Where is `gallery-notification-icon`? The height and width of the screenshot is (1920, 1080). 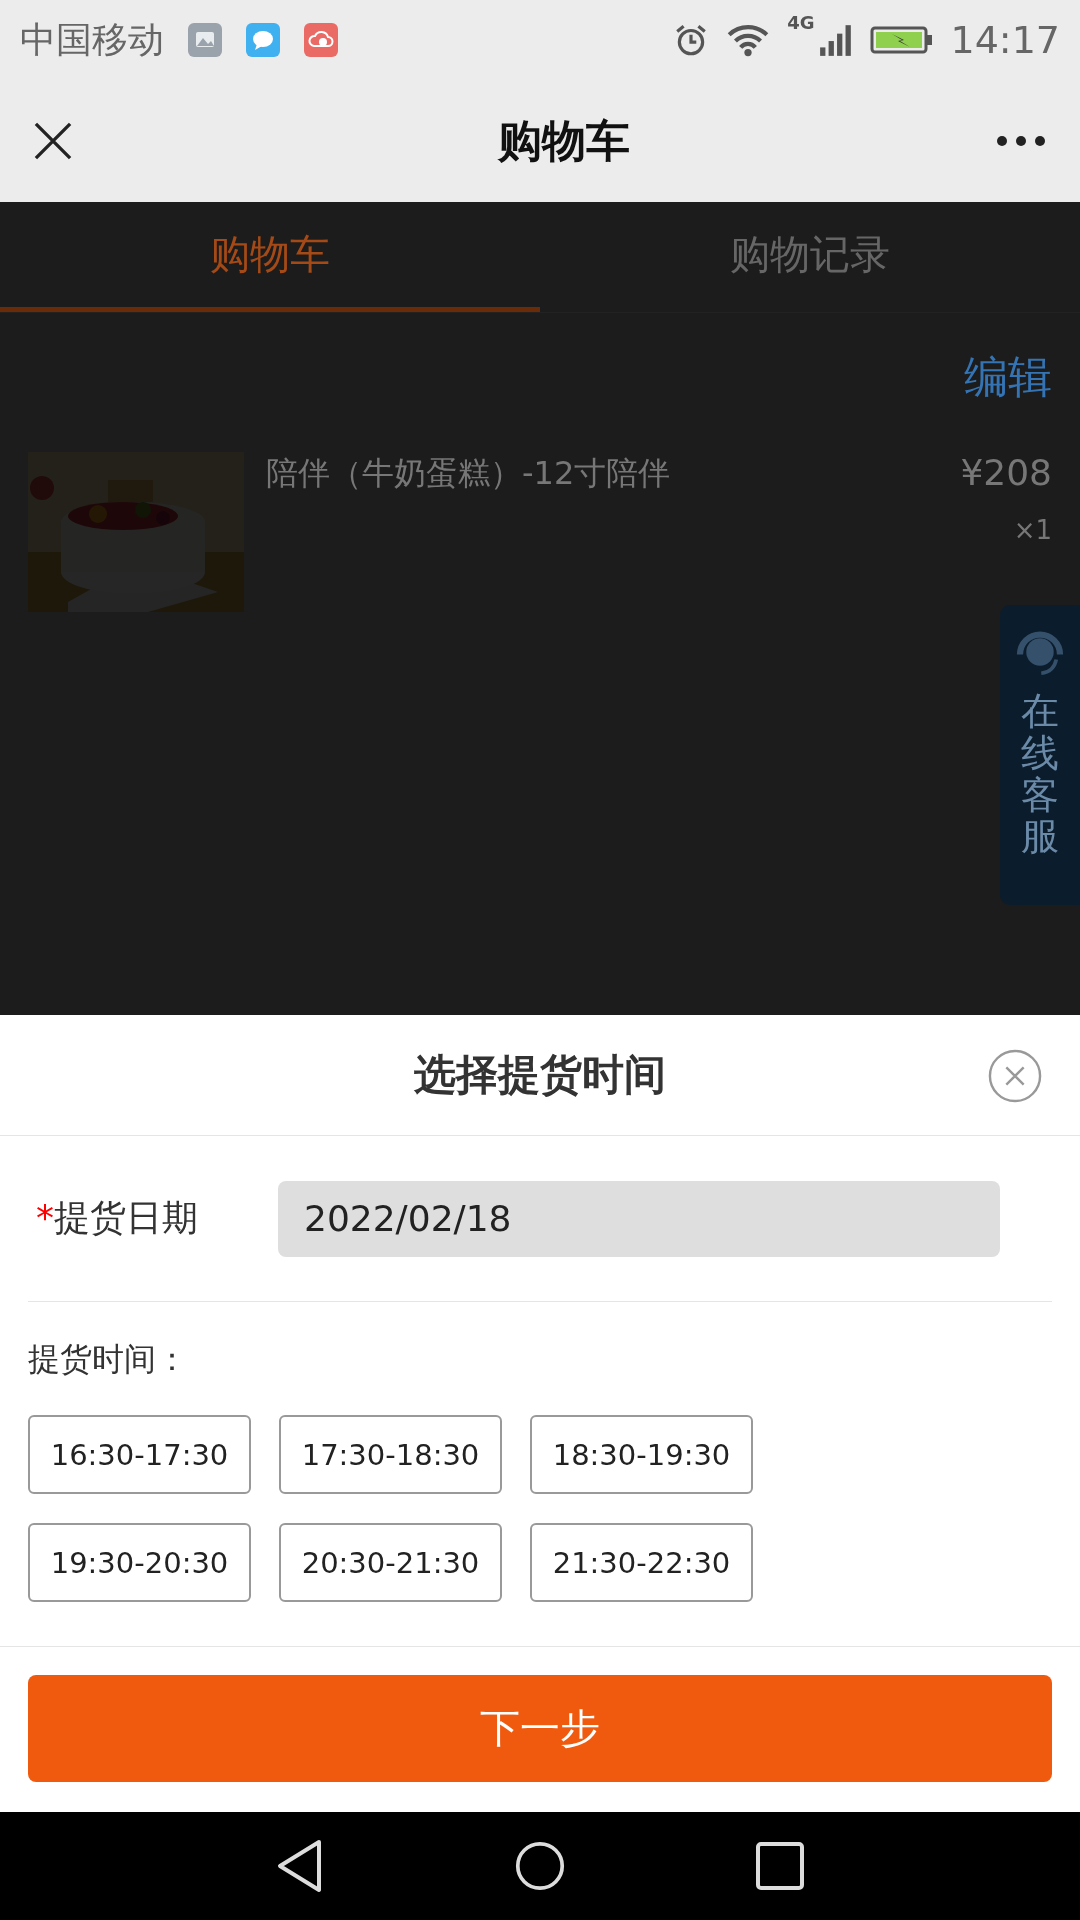
gallery-notification-icon is located at coordinates (205, 40).